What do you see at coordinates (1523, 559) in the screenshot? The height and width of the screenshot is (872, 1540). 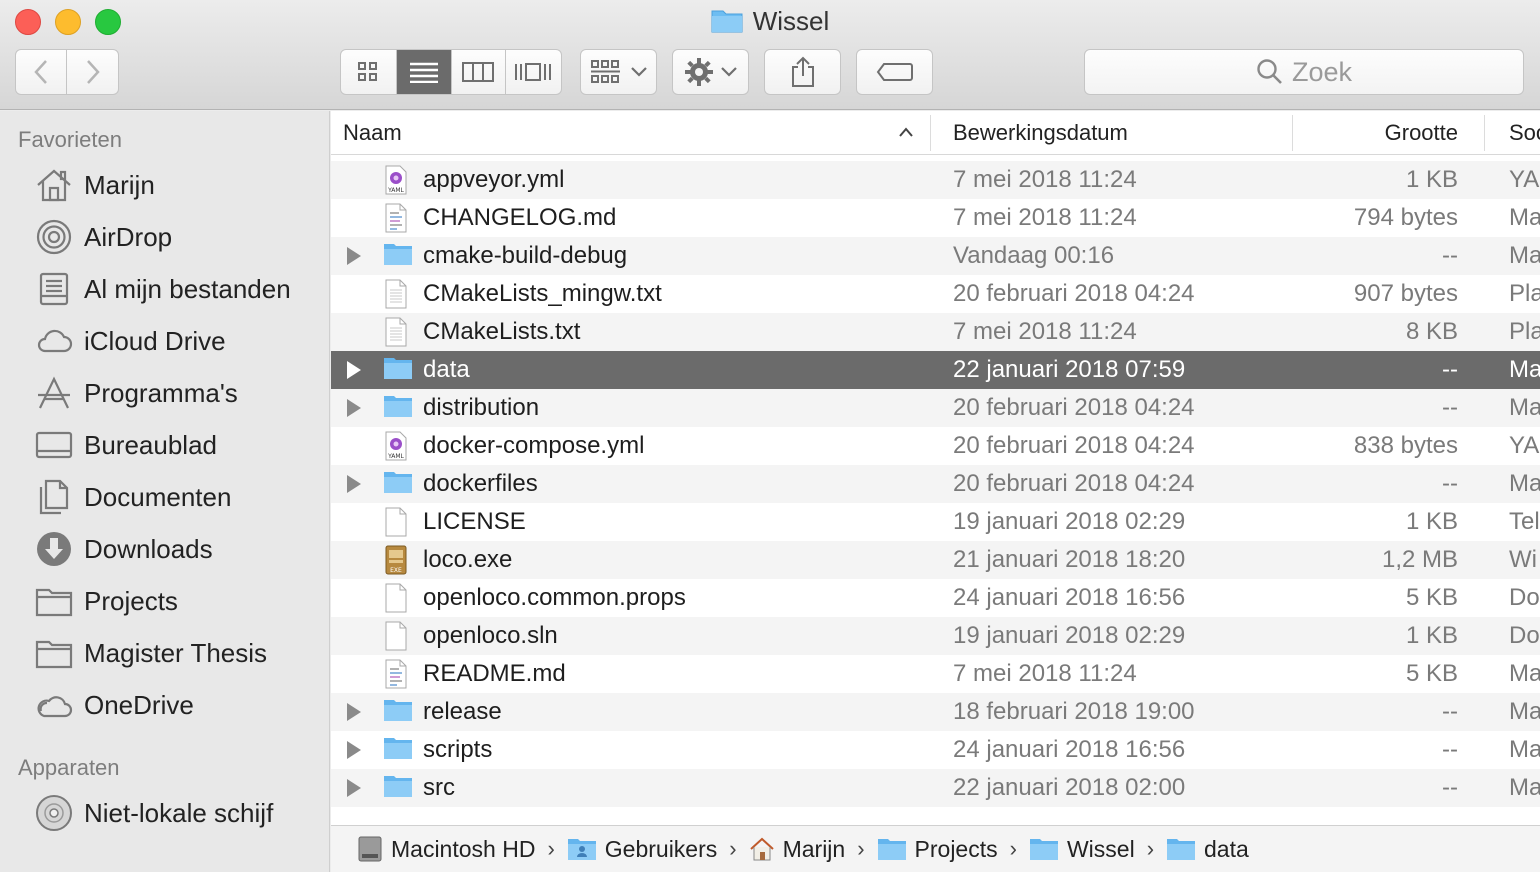 I see `file-kind: Wi` at bounding box center [1523, 559].